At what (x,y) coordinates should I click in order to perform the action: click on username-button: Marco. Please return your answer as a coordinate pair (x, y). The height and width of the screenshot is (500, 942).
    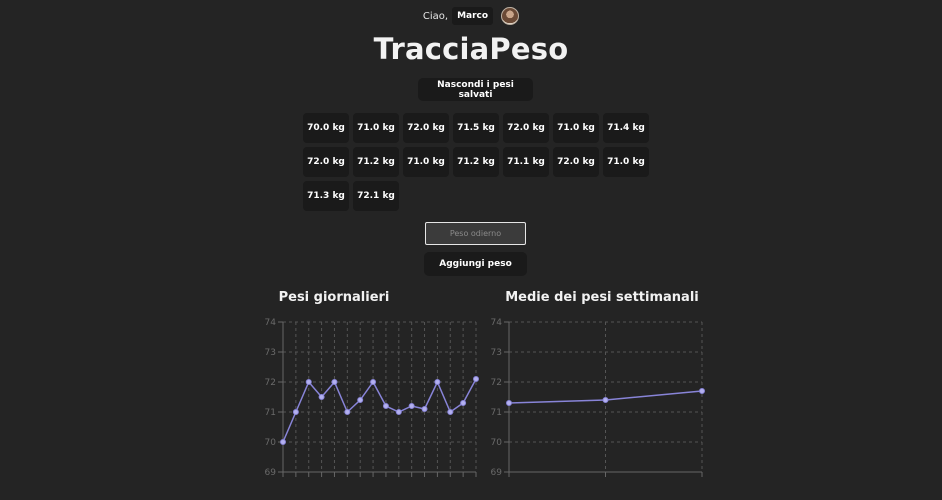
    Looking at the image, I should click on (473, 16).